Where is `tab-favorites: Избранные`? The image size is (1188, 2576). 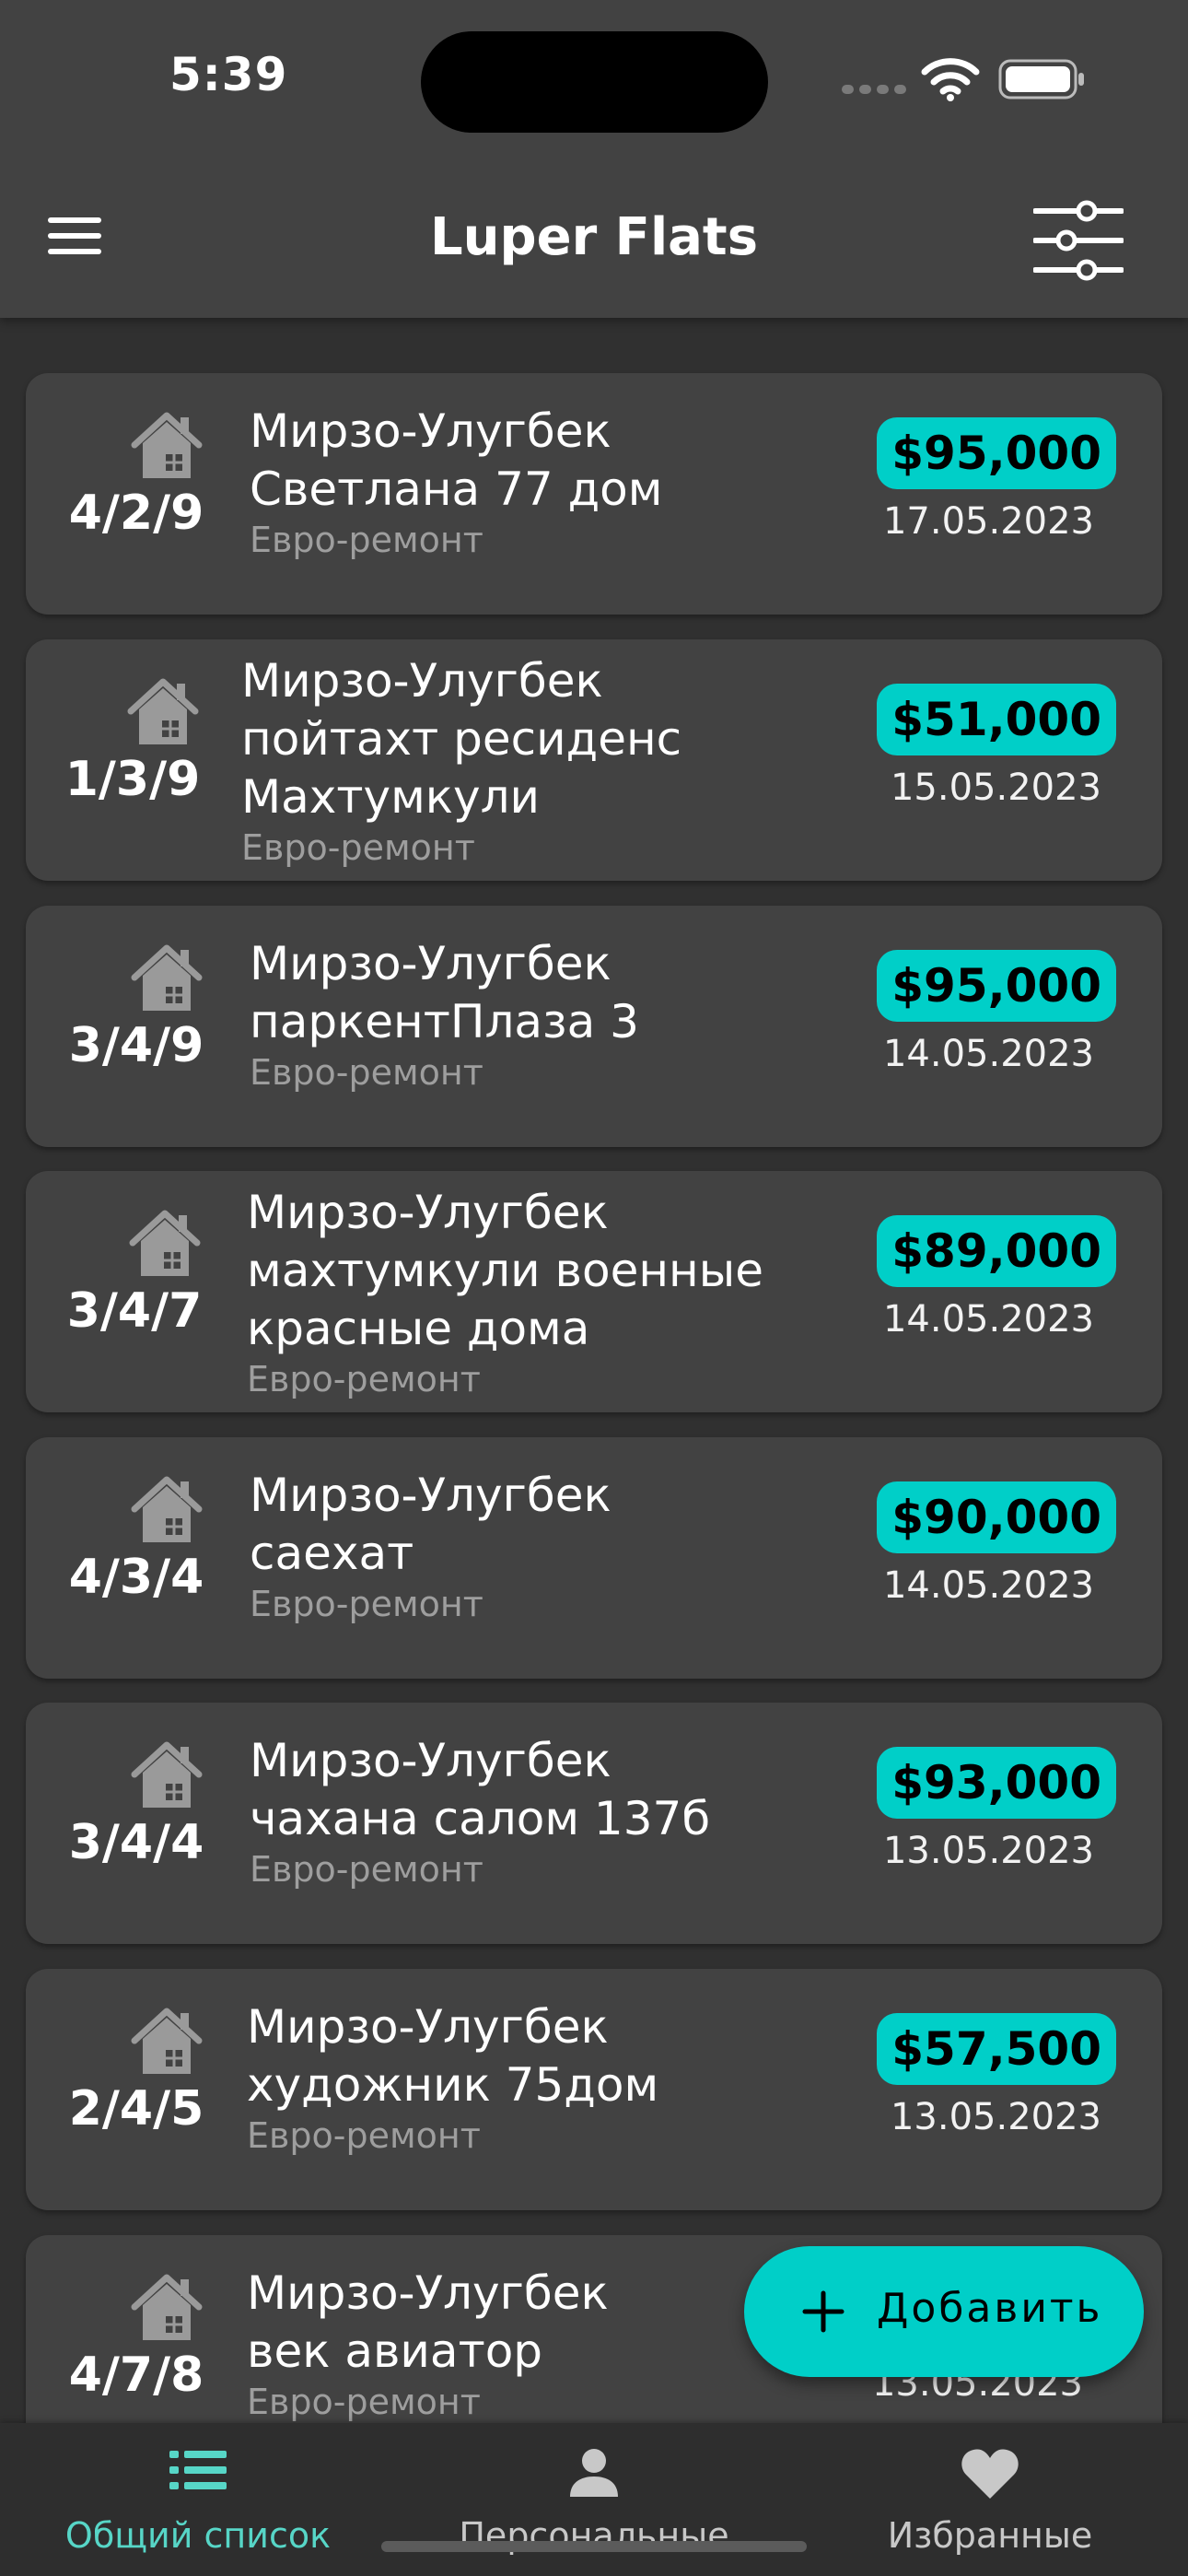 tab-favorites: Избранные is located at coordinates (990, 2499).